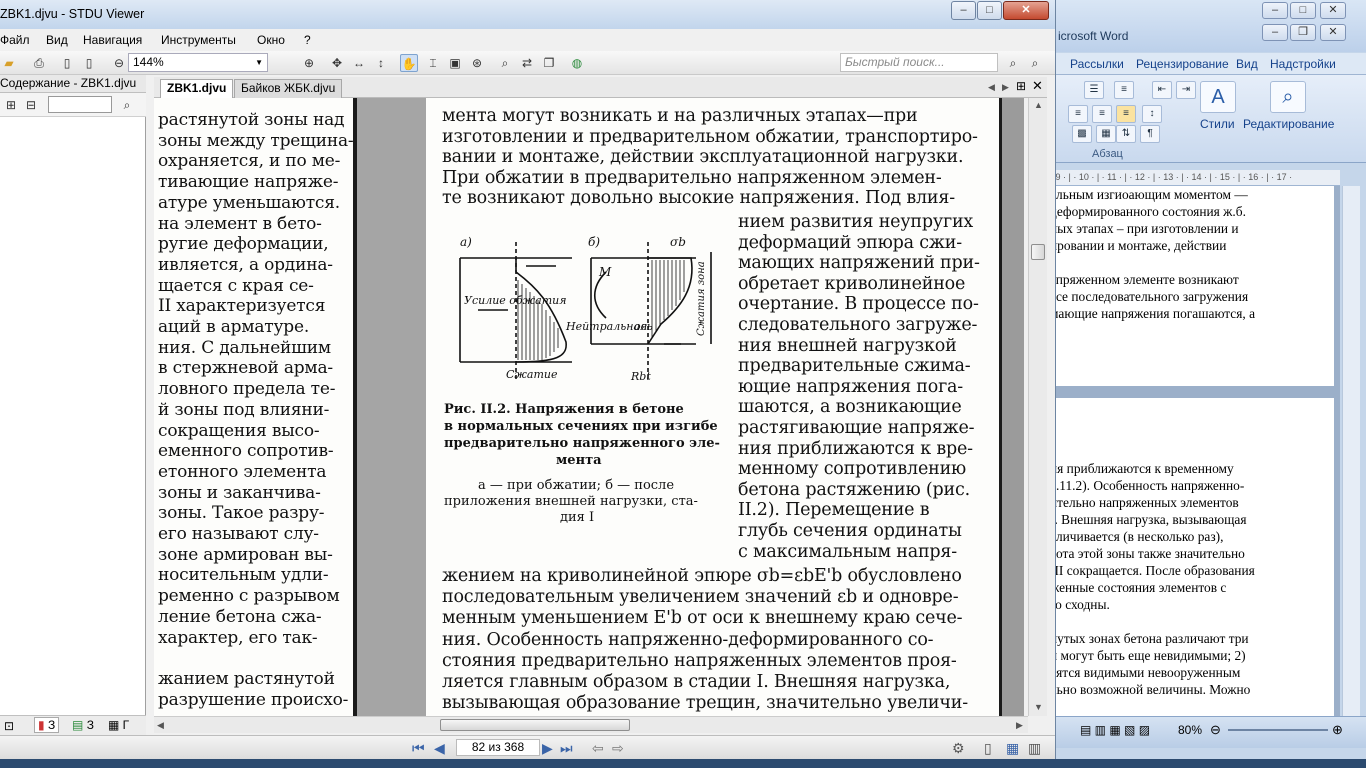 Image resolution: width=1366 pixels, height=768 pixels. Describe the element at coordinates (1126, 114) in the screenshot. I see `justify-icon: ≡` at that location.